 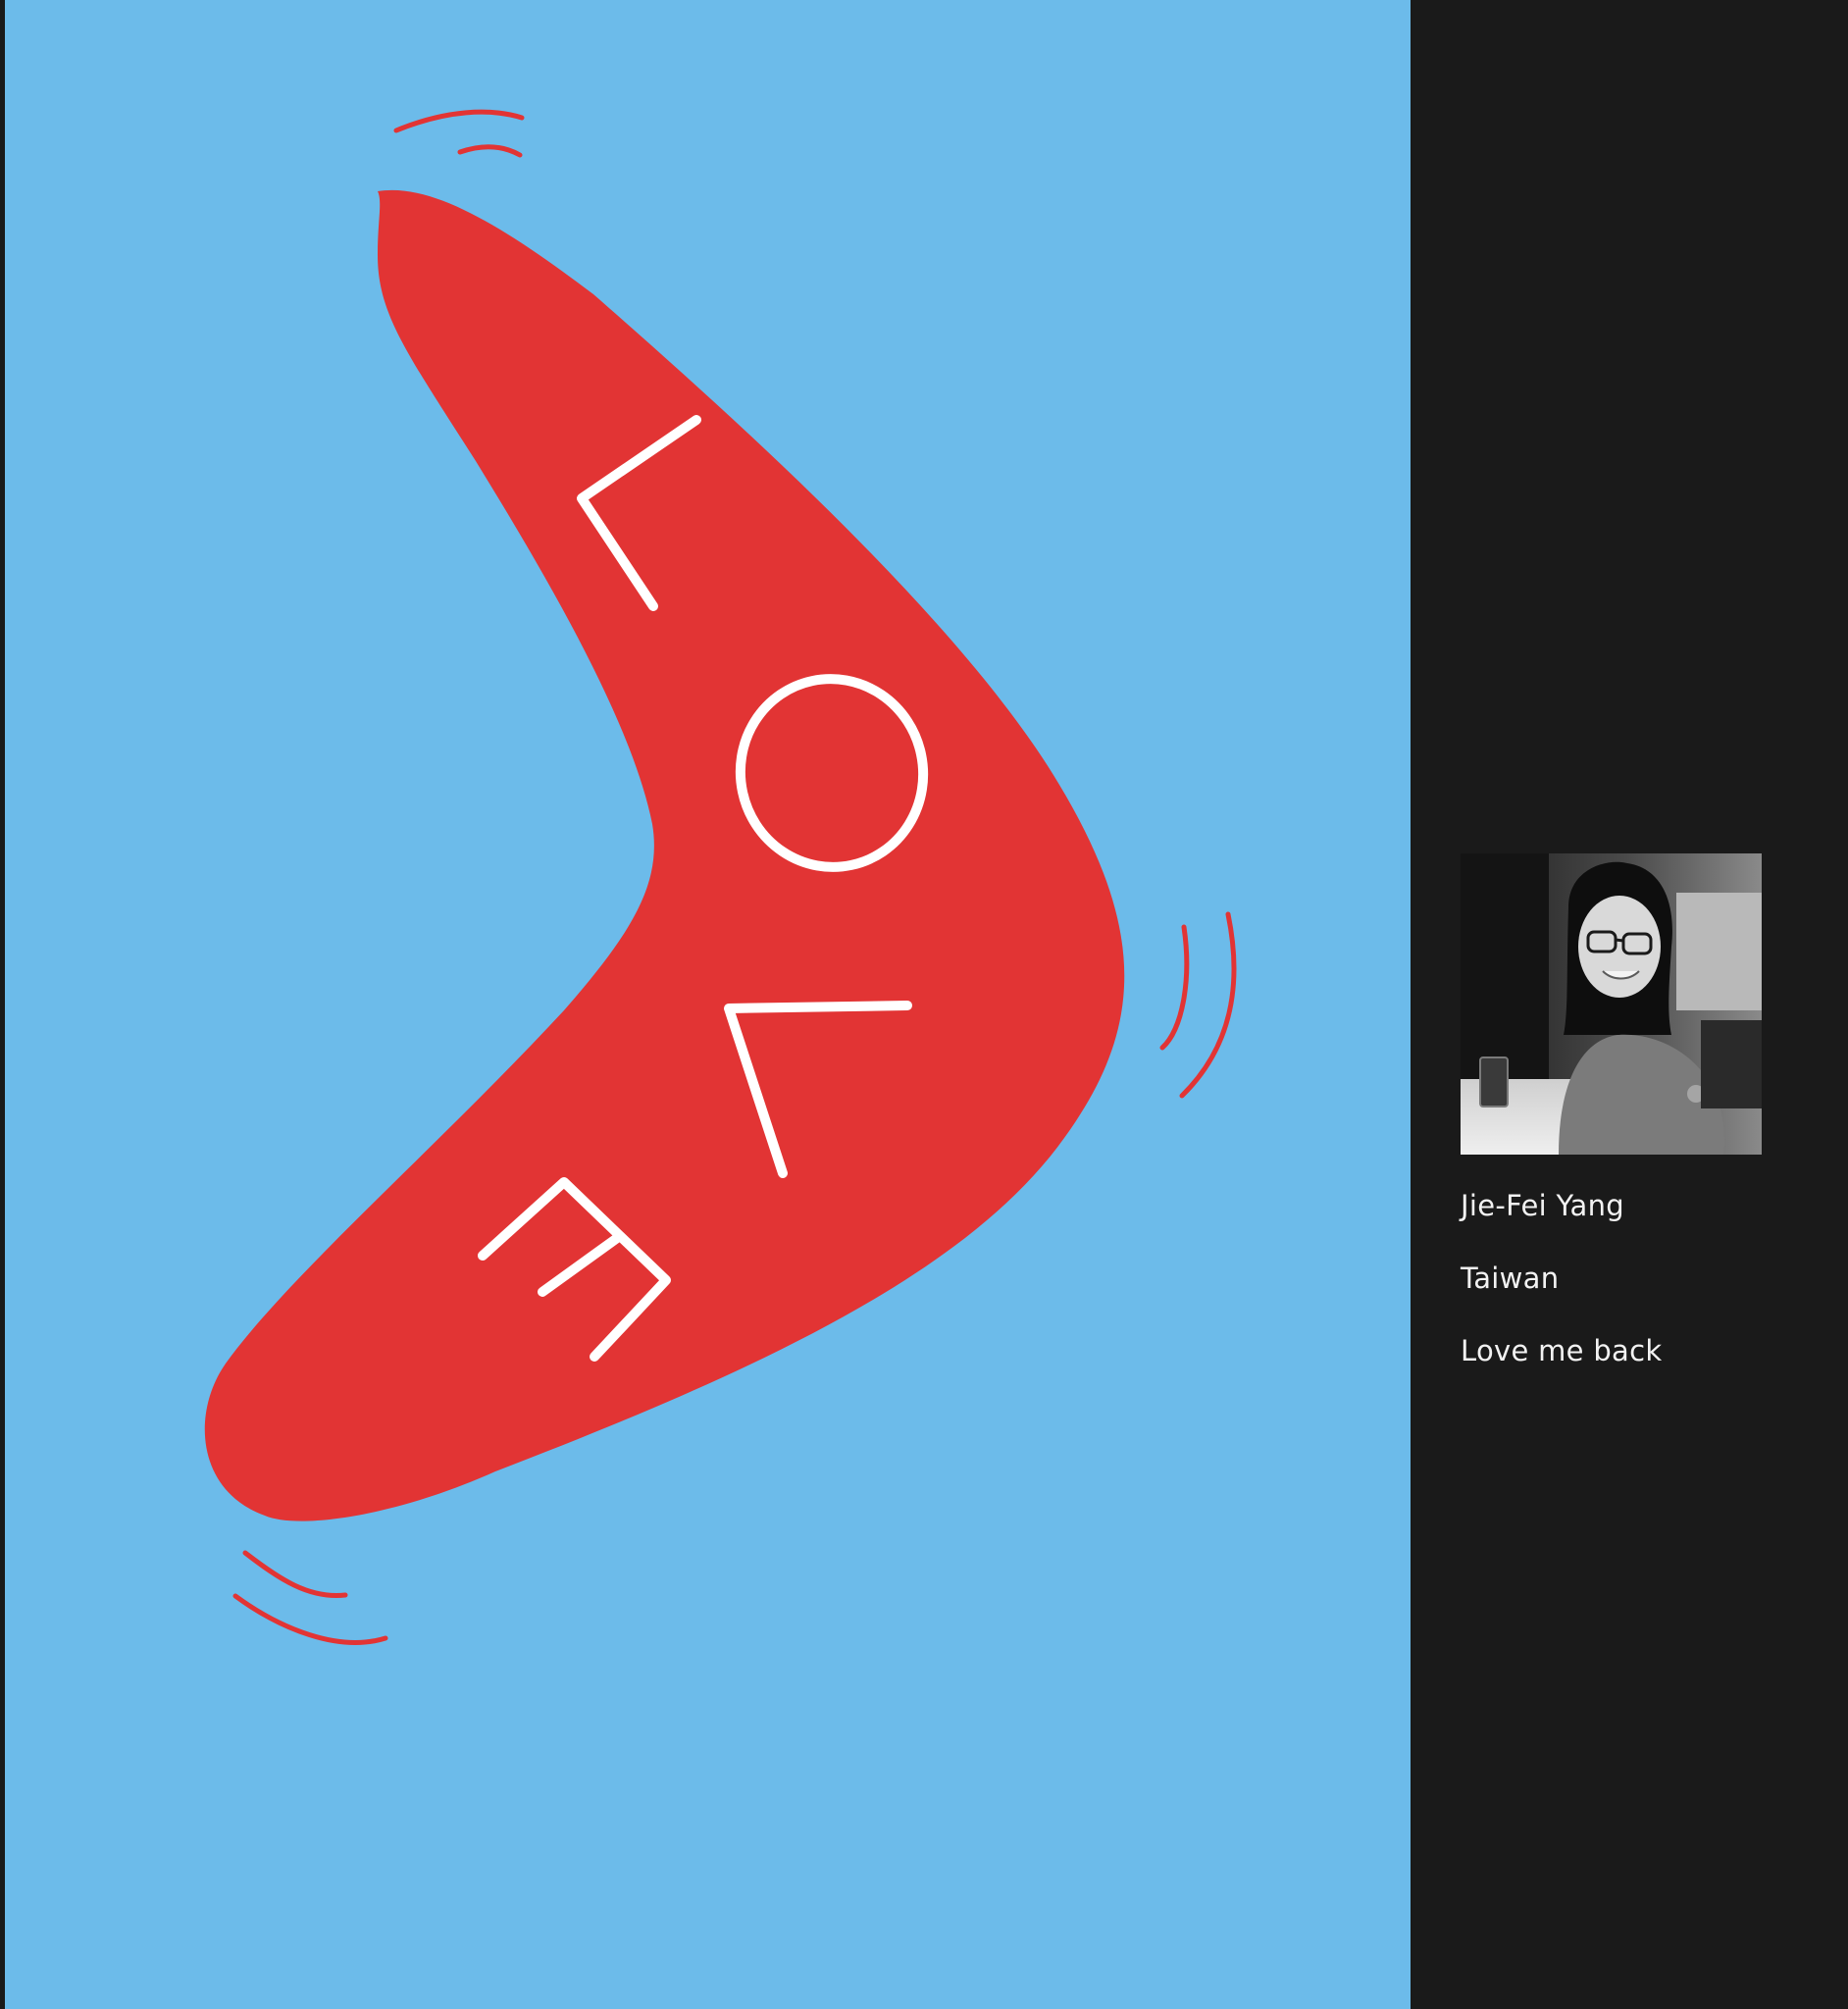 I want to click on artist-portrait, so click(x=1611, y=1004).